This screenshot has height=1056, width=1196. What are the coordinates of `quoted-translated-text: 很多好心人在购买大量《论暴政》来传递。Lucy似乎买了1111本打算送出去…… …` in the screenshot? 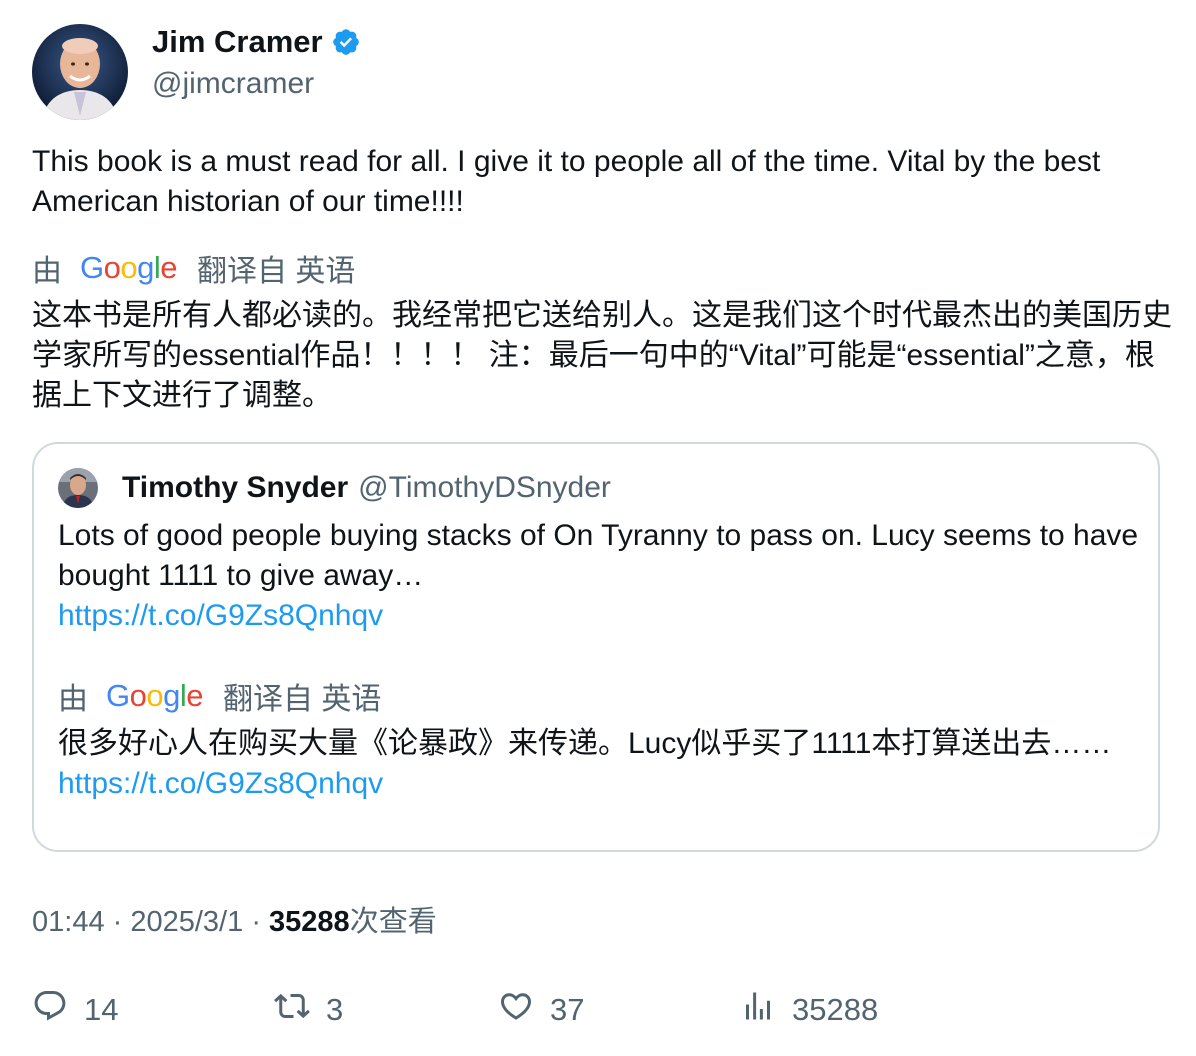 It's located at (603, 764).